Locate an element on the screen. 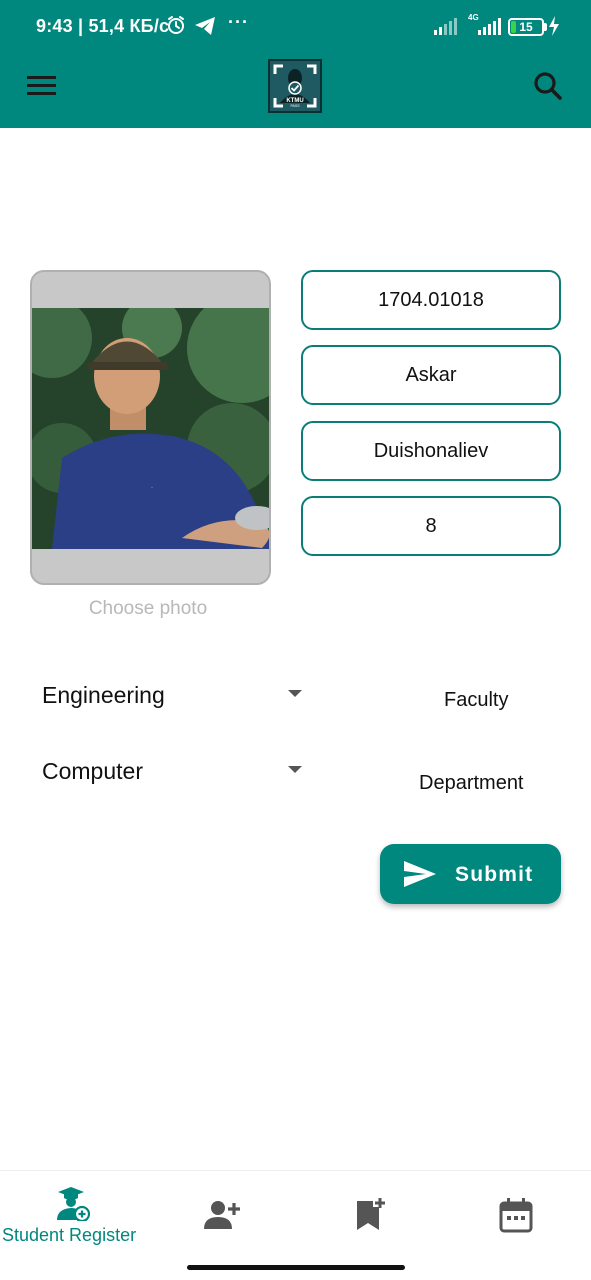  more-notifications-icon: ··· is located at coordinates (238, 22).